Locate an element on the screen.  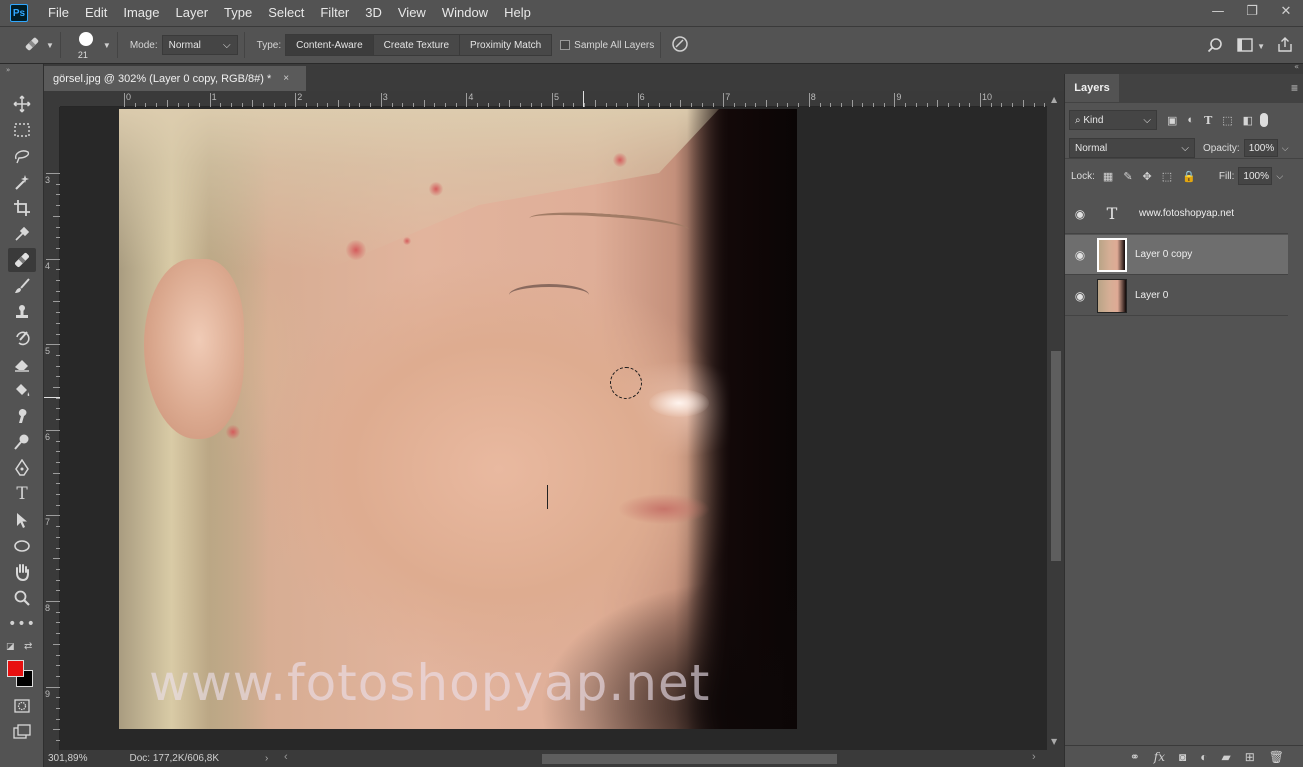
history-brush-tool-icon is located at coordinates (22, 338).